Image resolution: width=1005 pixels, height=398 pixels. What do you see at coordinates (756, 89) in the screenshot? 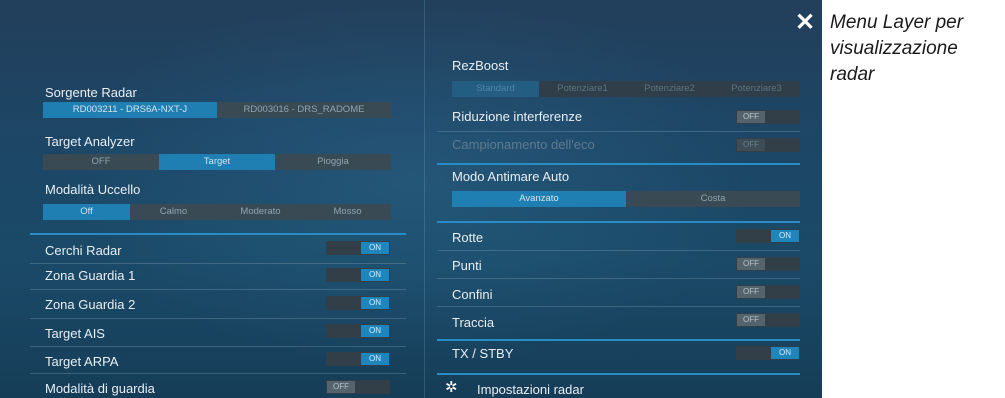
I see `rezboost-option-potenziare3: Potenziare3` at bounding box center [756, 89].